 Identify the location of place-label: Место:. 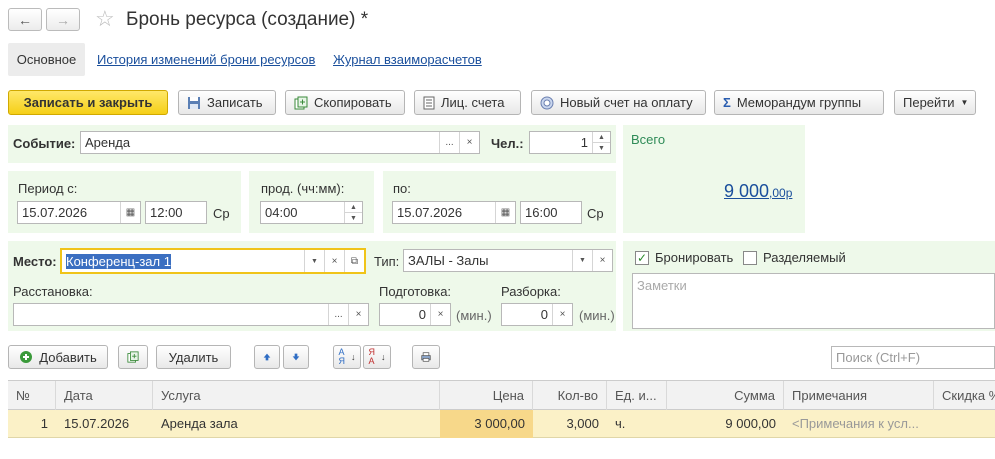
(35, 261).